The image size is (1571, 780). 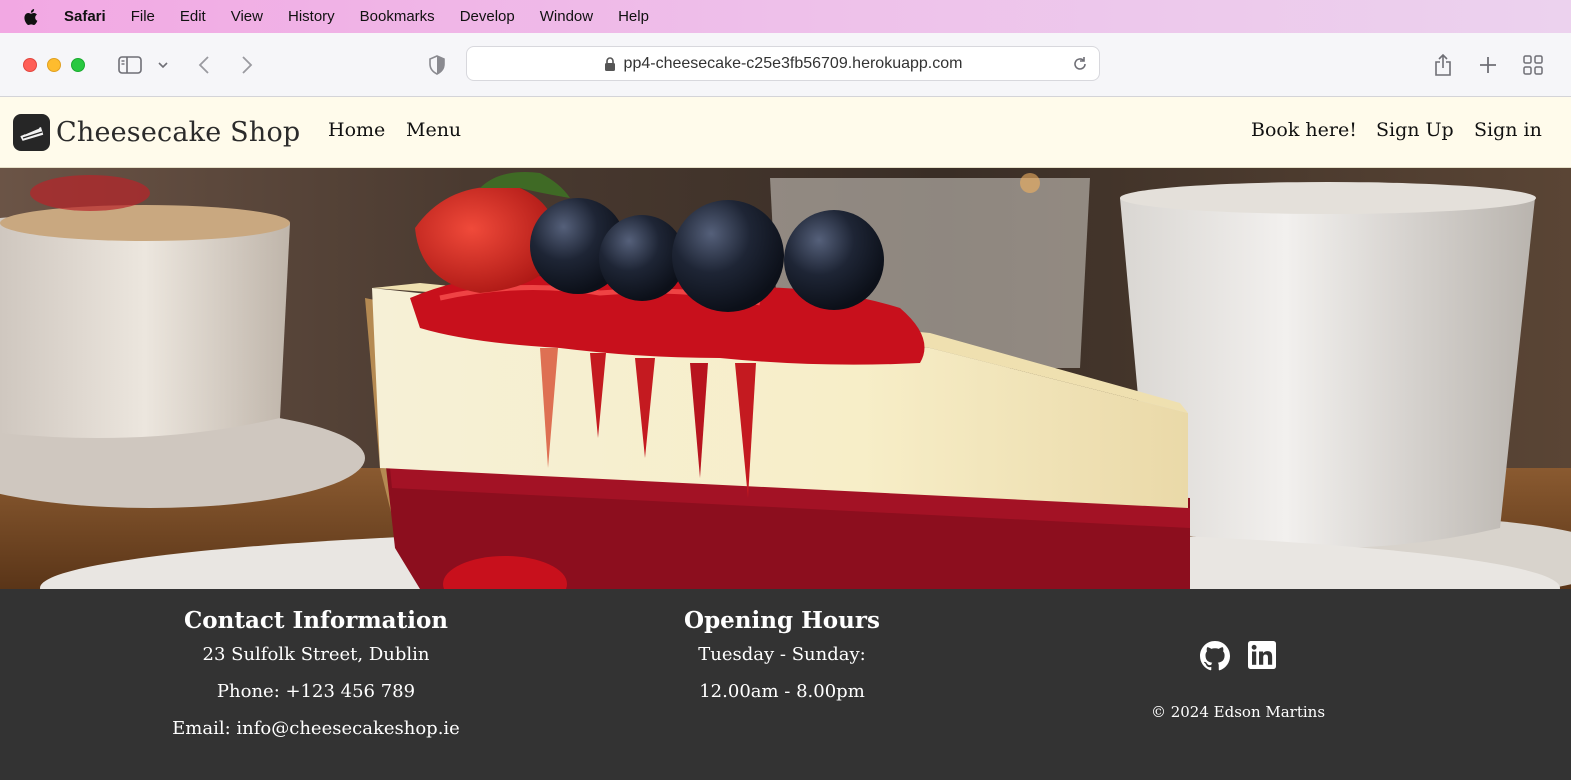 What do you see at coordinates (1488, 65) in the screenshot?
I see `new-tab-icon` at bounding box center [1488, 65].